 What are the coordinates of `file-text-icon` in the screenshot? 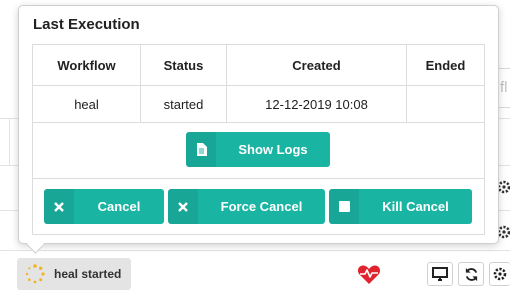 It's located at (201, 149).